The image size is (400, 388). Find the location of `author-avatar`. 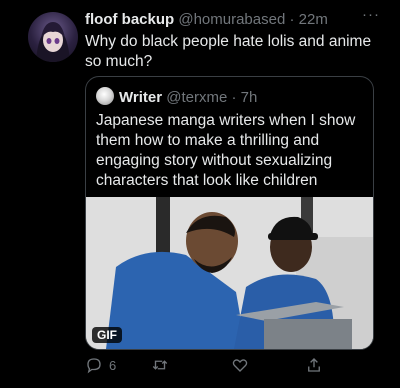

author-avatar is located at coordinates (53, 37).